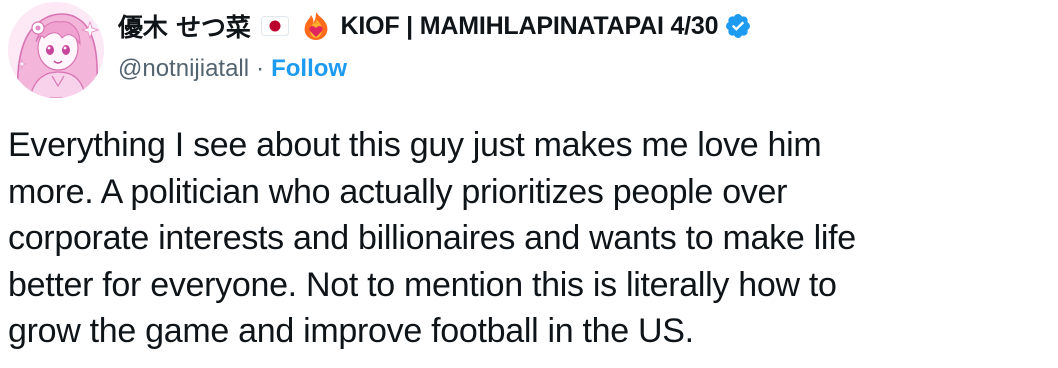 The height and width of the screenshot is (368, 1058). What do you see at coordinates (316, 26) in the screenshot?
I see `fire-heart-icon` at bounding box center [316, 26].